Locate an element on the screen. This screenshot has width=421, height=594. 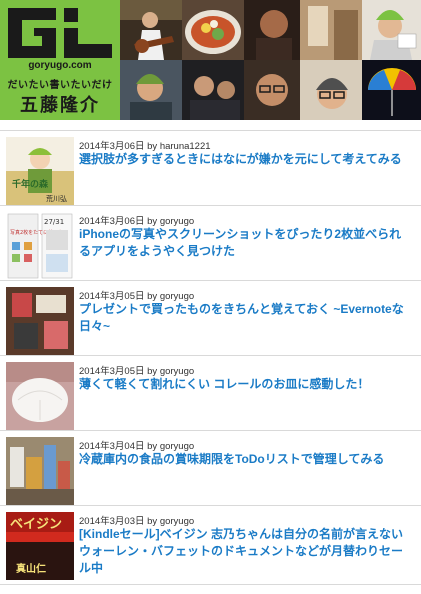
photo-umbrella is located at coordinates (391, 90).